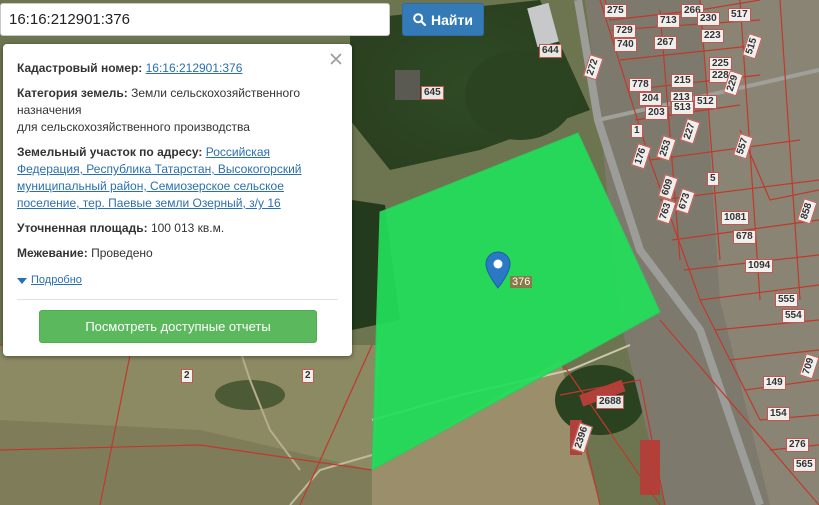 This screenshot has width=819, height=505. Describe the element at coordinates (668, 21) in the screenshot. I see `cadastral-label: 713` at that location.